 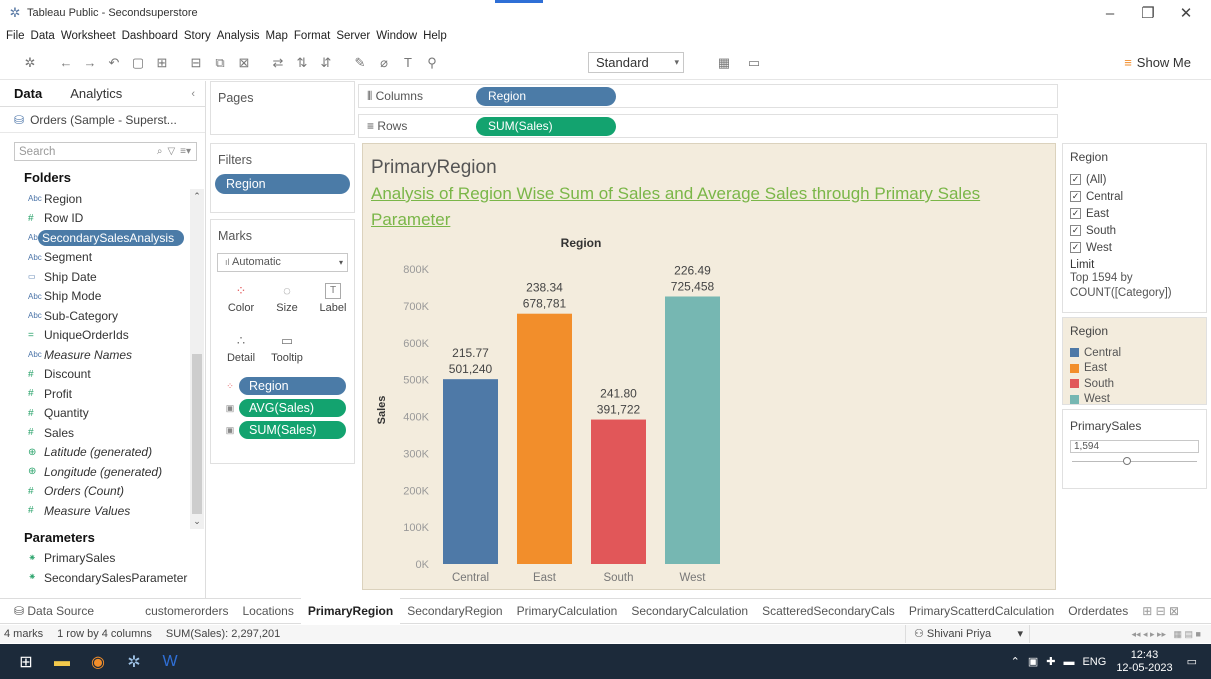 I want to click on filters-shelf: Filters Region, so click(x=282, y=178).